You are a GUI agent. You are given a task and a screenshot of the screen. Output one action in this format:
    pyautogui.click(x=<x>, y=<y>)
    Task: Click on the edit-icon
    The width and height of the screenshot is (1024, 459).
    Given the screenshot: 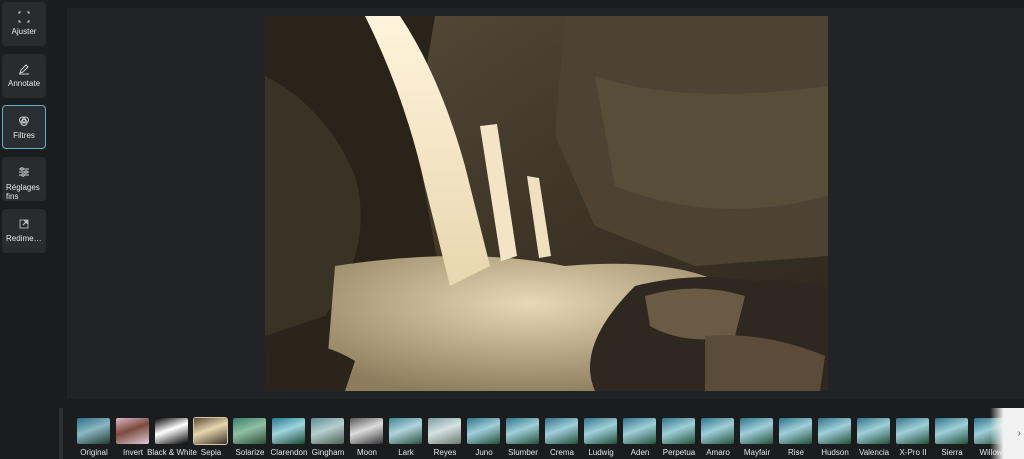 What is the action you would take?
    pyautogui.click(x=24, y=69)
    